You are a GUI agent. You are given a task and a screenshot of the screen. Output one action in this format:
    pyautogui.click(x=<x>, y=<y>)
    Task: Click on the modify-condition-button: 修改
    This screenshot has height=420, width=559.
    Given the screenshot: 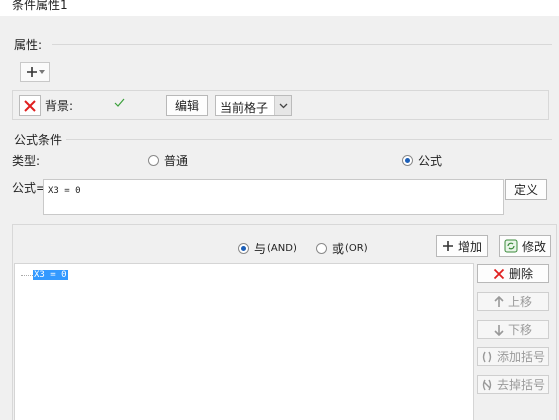 What is the action you would take?
    pyautogui.click(x=525, y=246)
    